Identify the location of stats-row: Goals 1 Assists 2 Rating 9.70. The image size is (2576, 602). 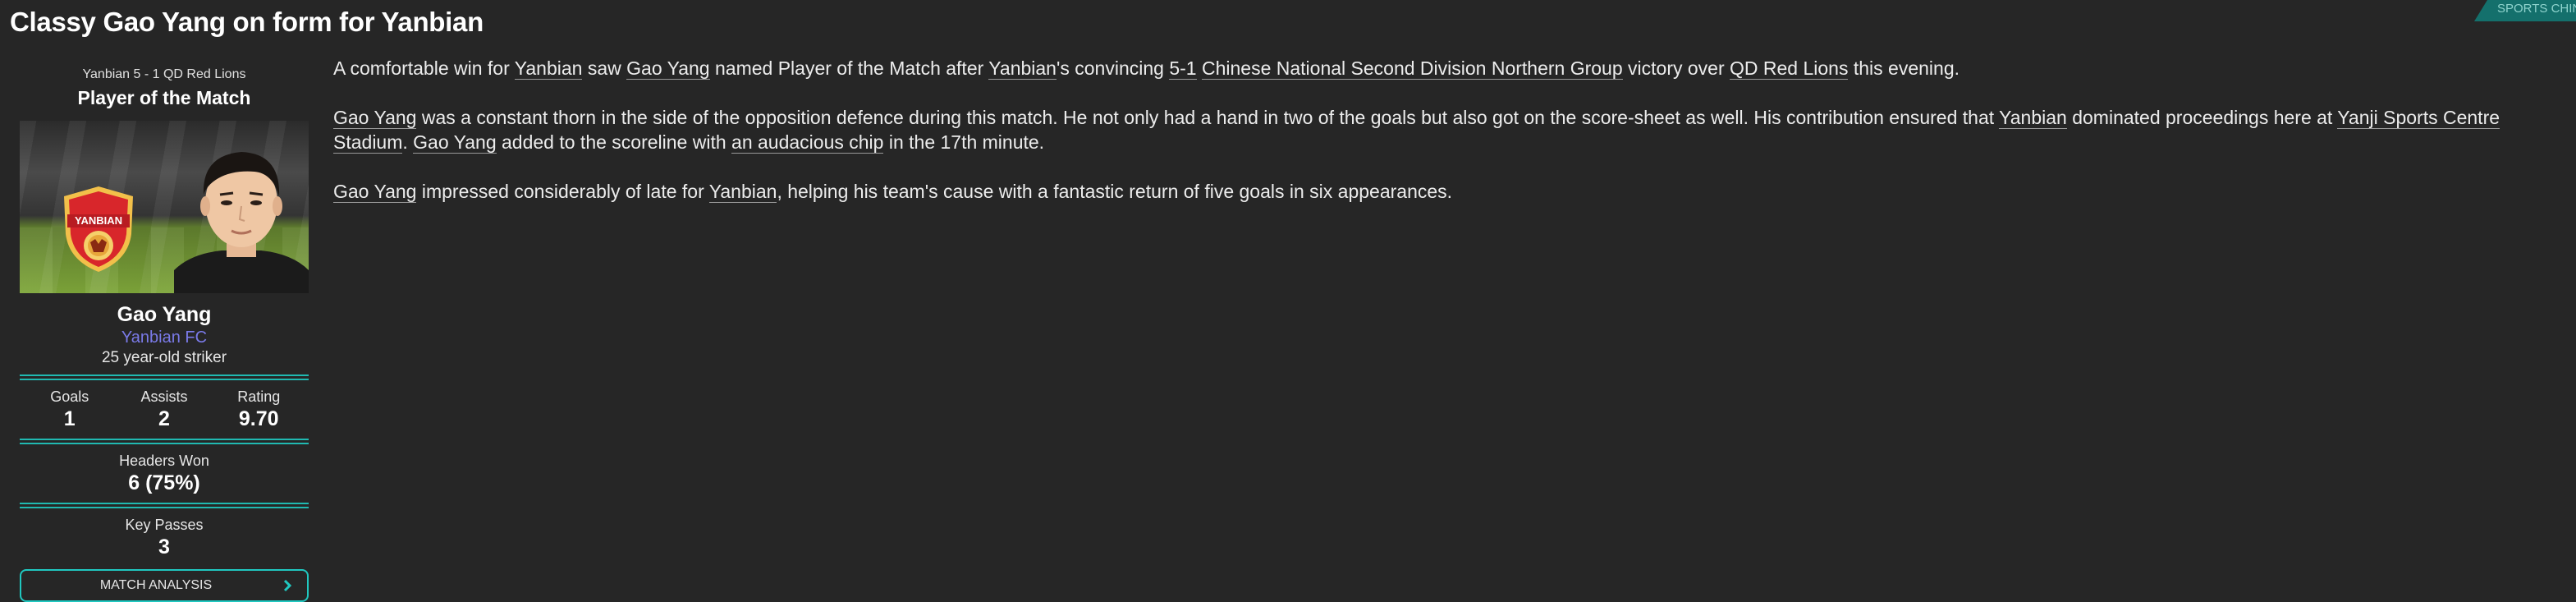
(165, 409).